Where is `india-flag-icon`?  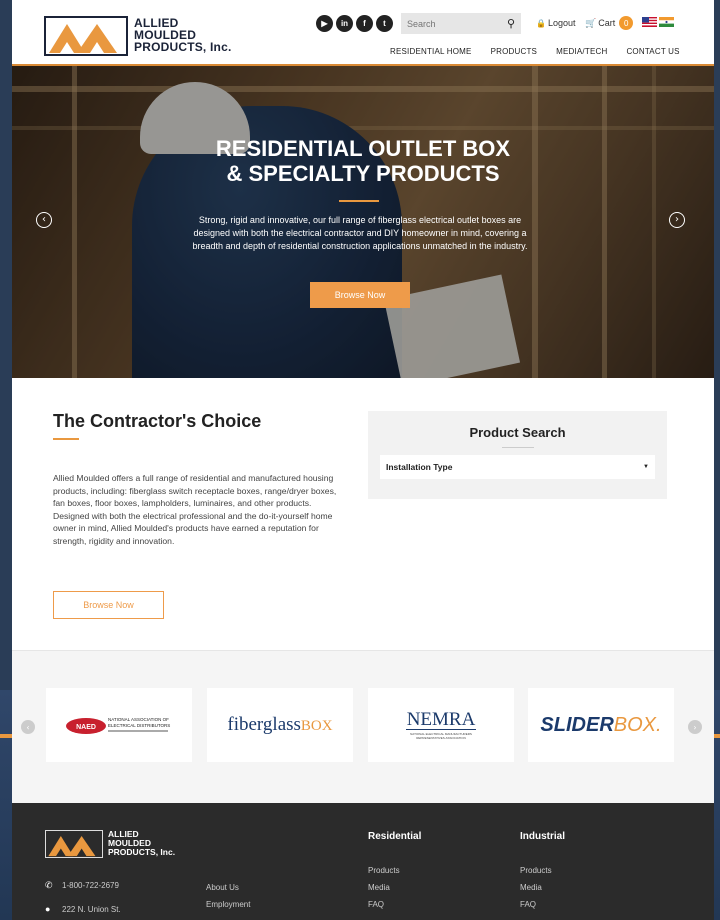 india-flag-icon is located at coordinates (666, 22).